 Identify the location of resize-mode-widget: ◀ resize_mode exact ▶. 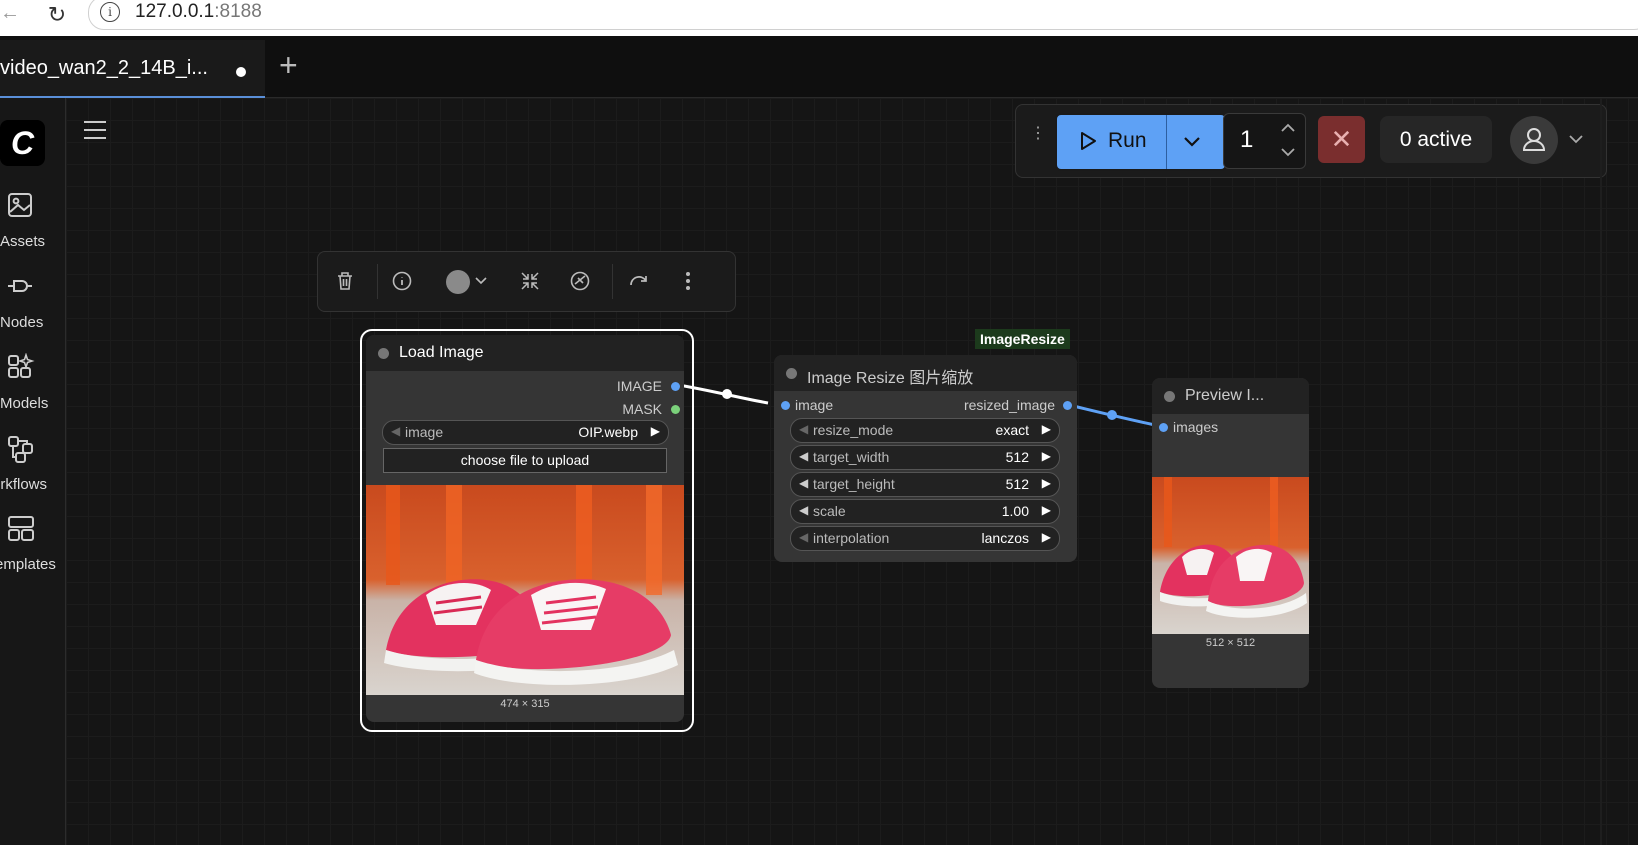
(925, 430).